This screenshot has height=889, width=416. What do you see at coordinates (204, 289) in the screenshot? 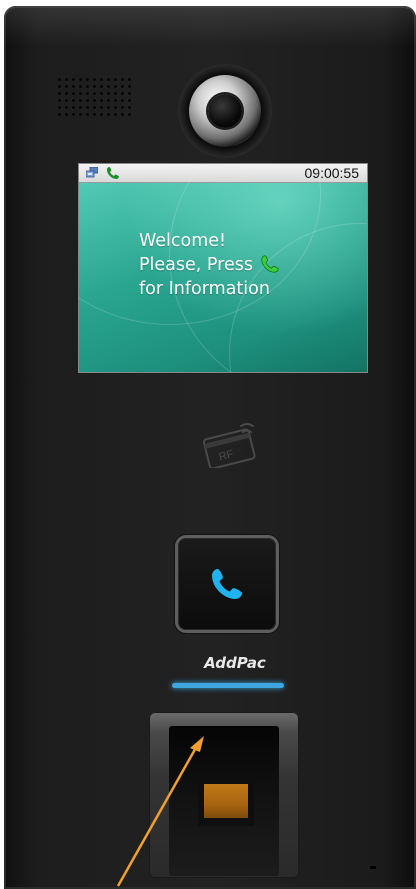
I see `welcome-line-3: for Information` at bounding box center [204, 289].